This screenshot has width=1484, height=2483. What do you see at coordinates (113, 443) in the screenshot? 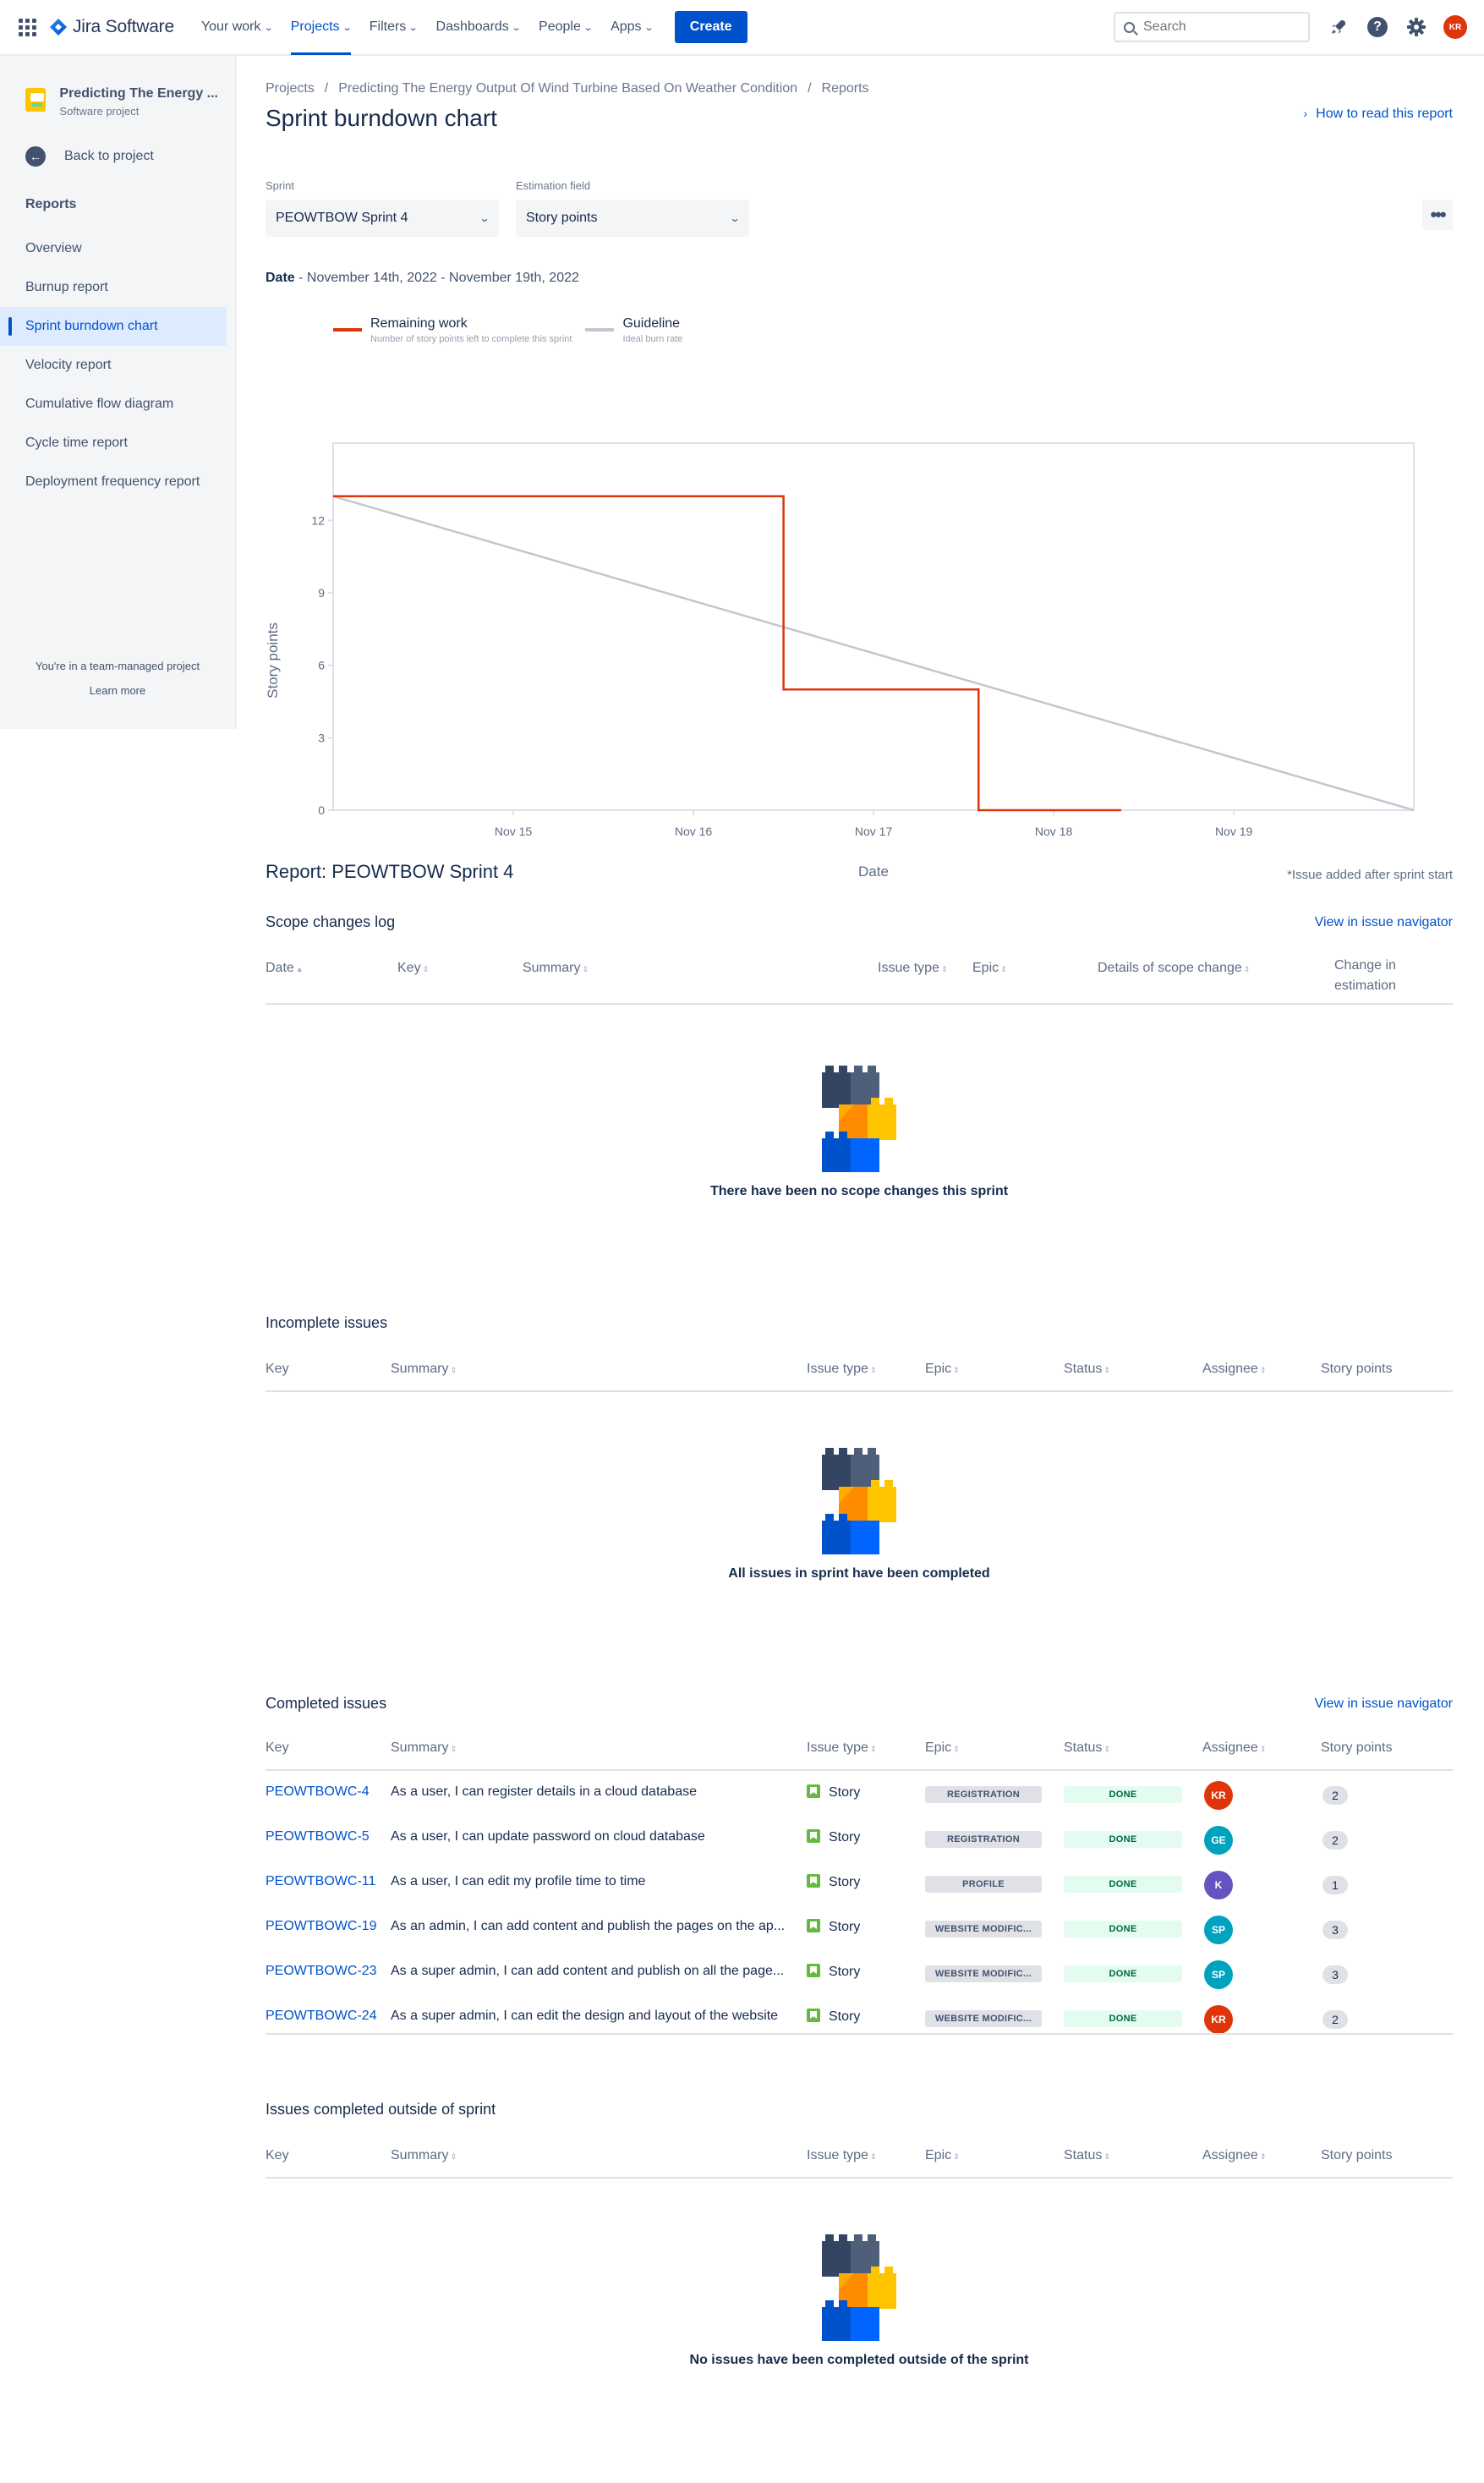
I see `sidebar-item-cycle-time: Cycle time report` at bounding box center [113, 443].